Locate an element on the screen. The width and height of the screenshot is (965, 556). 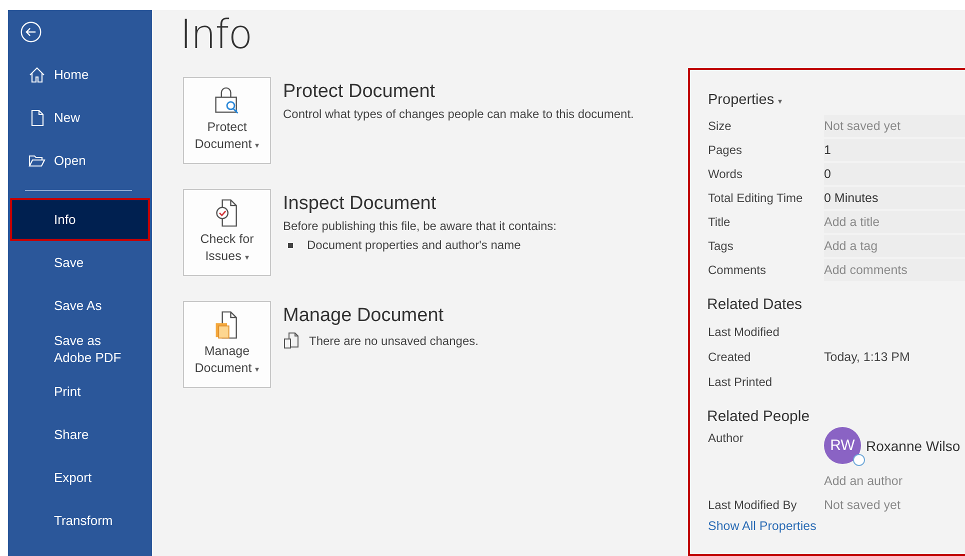
section-button: Check for Issues ▾ is located at coordinates (227, 232).